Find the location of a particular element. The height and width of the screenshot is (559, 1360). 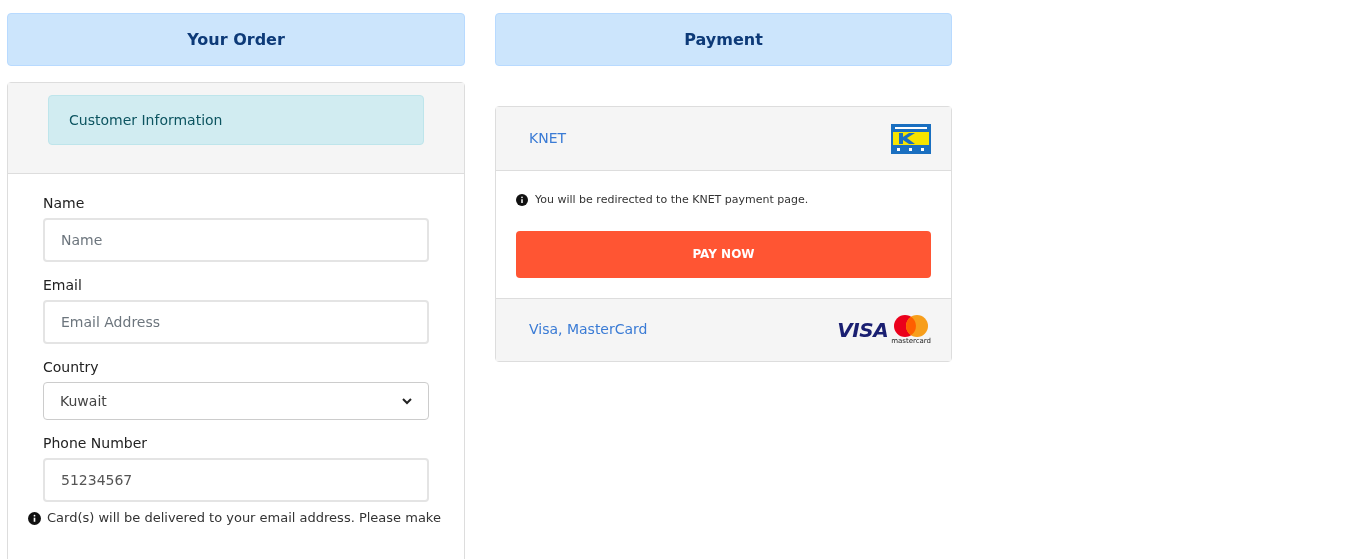

visa-logo: VISA is located at coordinates (863, 330).